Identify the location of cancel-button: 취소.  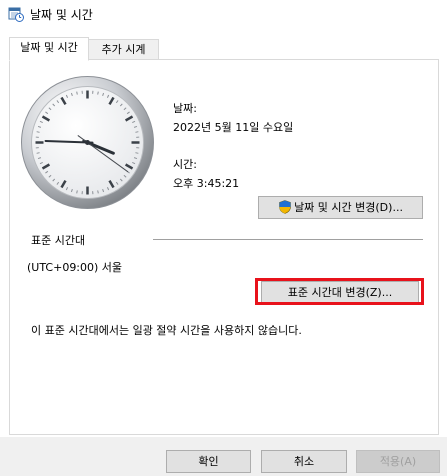
(304, 461).